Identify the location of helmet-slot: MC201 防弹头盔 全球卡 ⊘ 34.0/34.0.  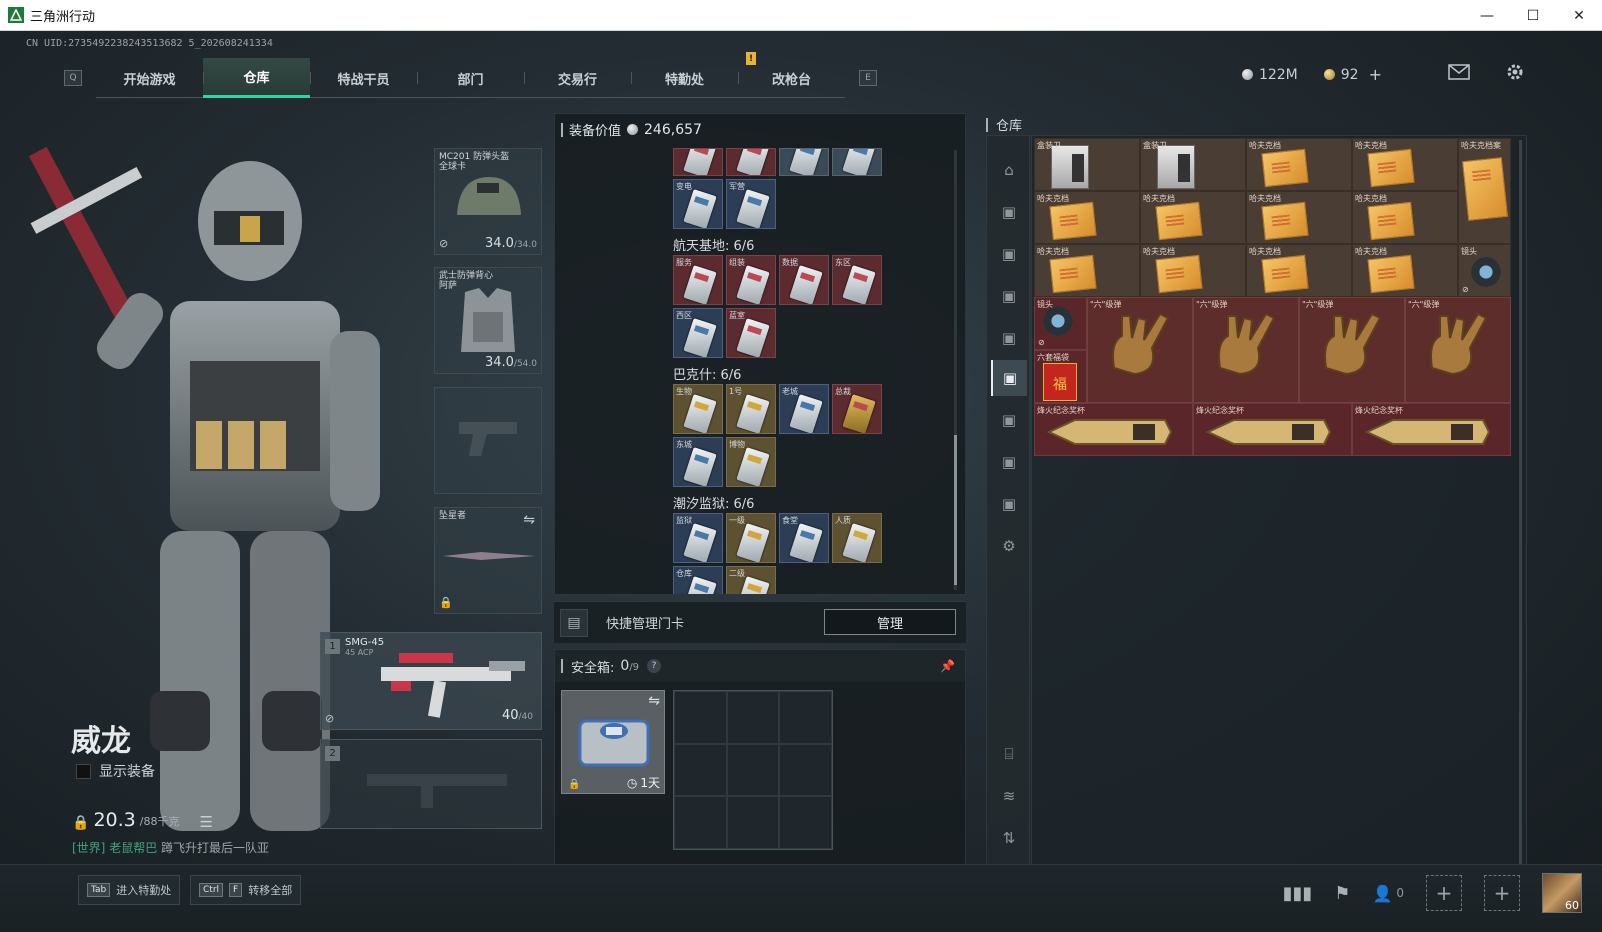
(488, 201).